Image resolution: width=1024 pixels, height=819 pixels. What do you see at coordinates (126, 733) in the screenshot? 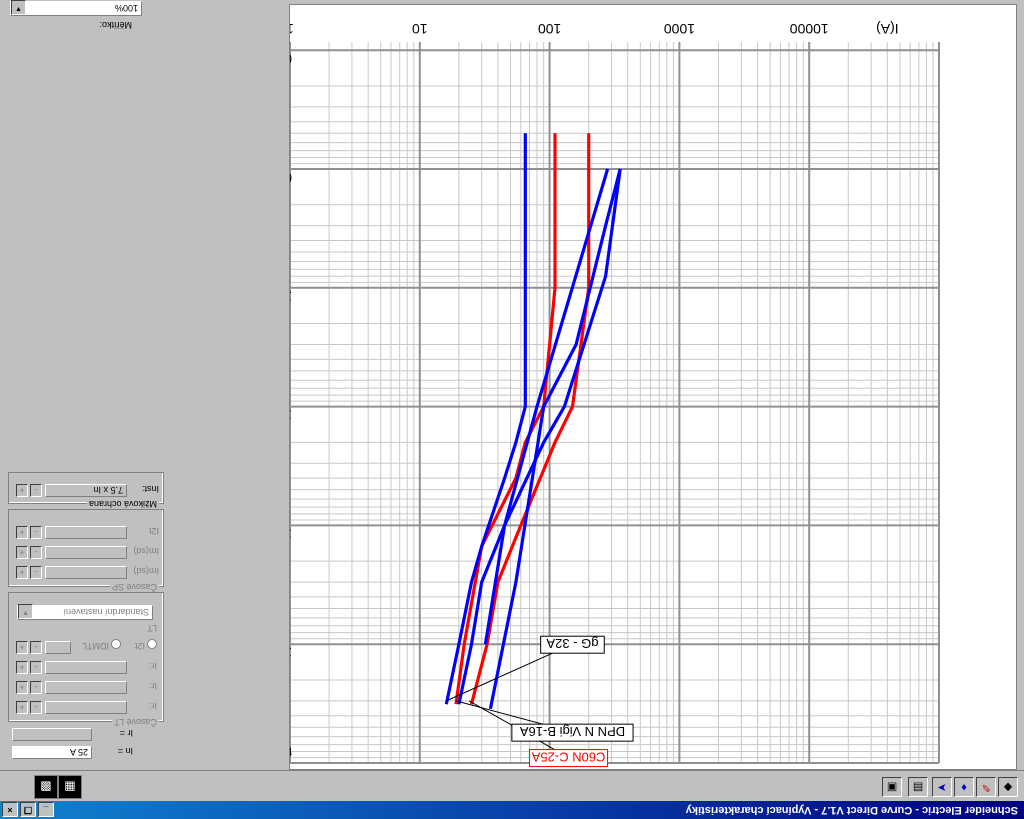
I see `ir-label: Ir =` at bounding box center [126, 733].